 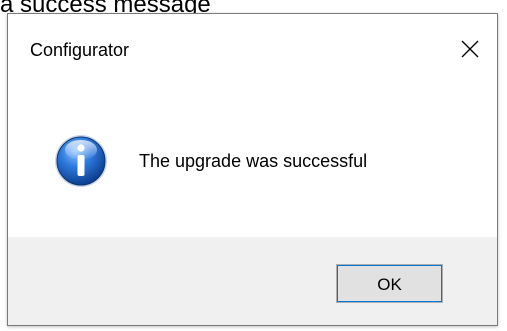 I want to click on message-text: The upgrade was successful, so click(x=253, y=161).